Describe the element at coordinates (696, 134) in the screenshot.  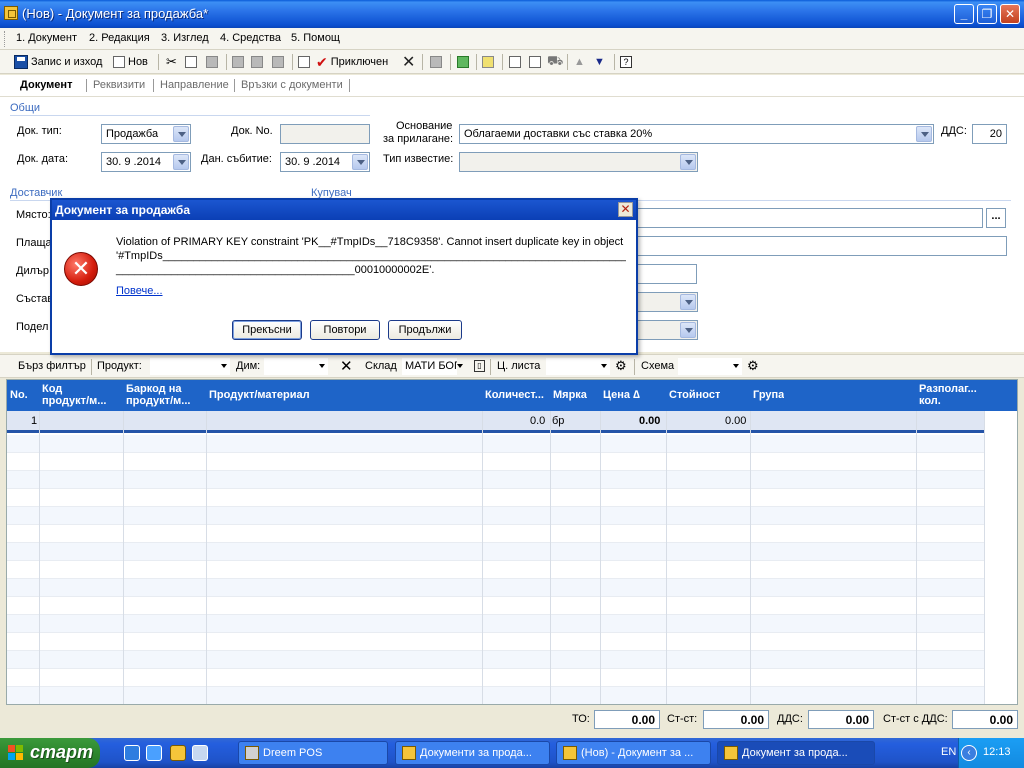
I see `basis-select: Облагаеми доставки със ставка 20%` at that location.